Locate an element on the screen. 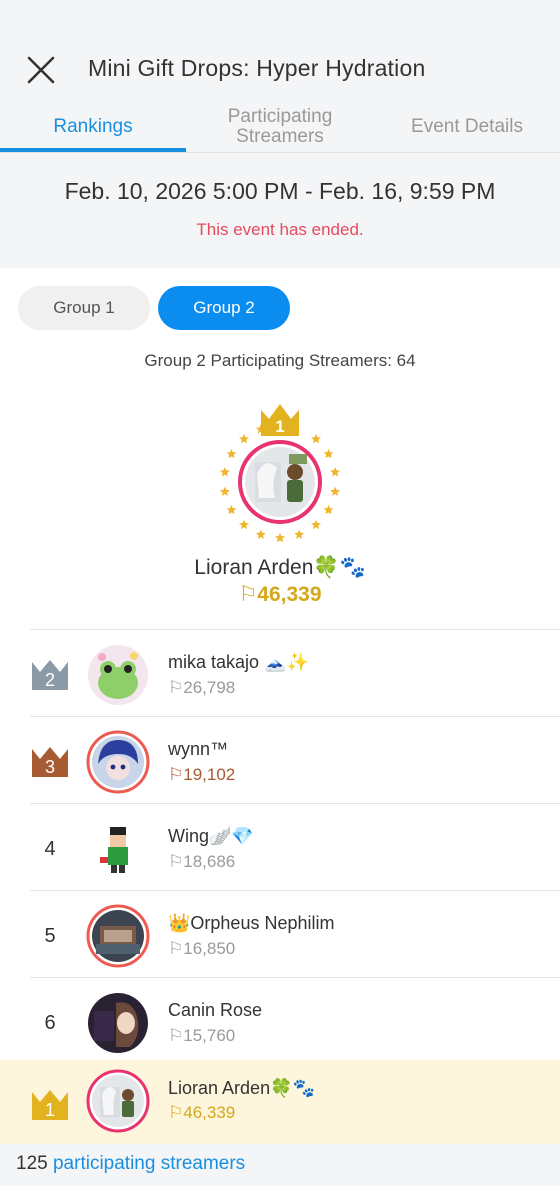 This screenshot has width=560, height=1200. rank-number: 4 is located at coordinates (50, 849).